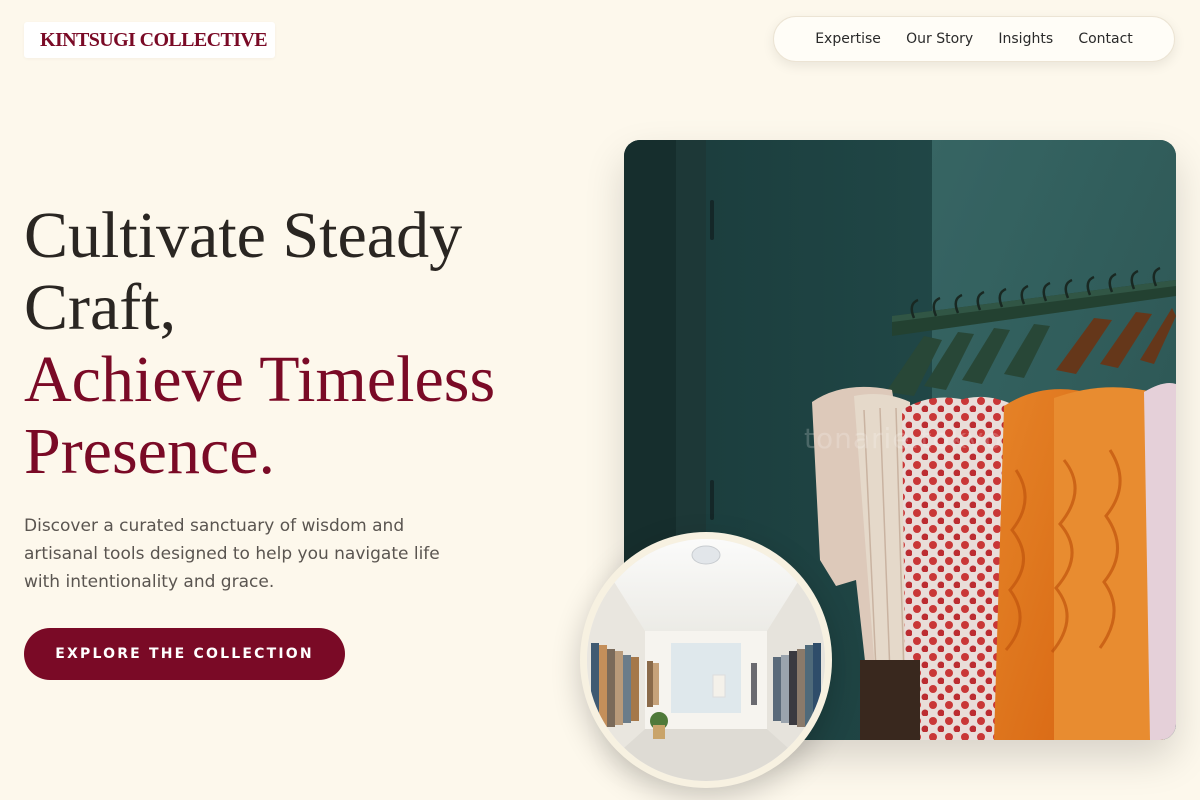 Image resolution: width=1200 pixels, height=800 pixels. What do you see at coordinates (184, 654) in the screenshot?
I see `explore-collection-button: EXPLORE THE COLLECTION` at bounding box center [184, 654].